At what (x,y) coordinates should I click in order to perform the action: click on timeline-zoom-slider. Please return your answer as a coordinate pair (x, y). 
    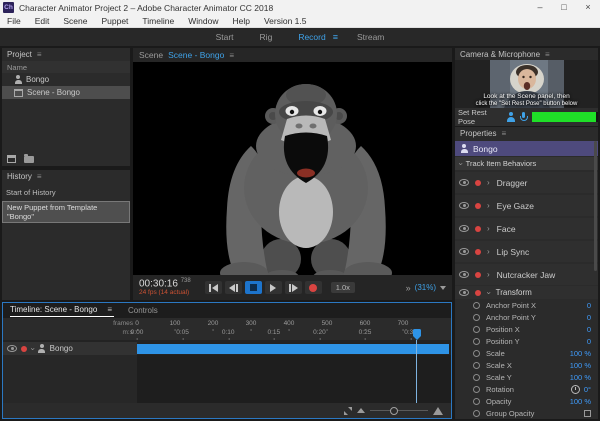
    Looking at the image, I should click on (399, 410).